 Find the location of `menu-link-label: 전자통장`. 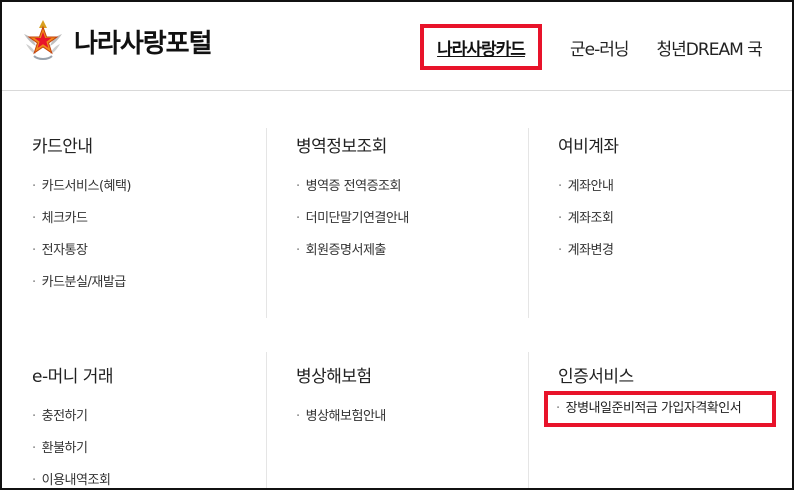

menu-link-label: 전자통장 is located at coordinates (64, 250).